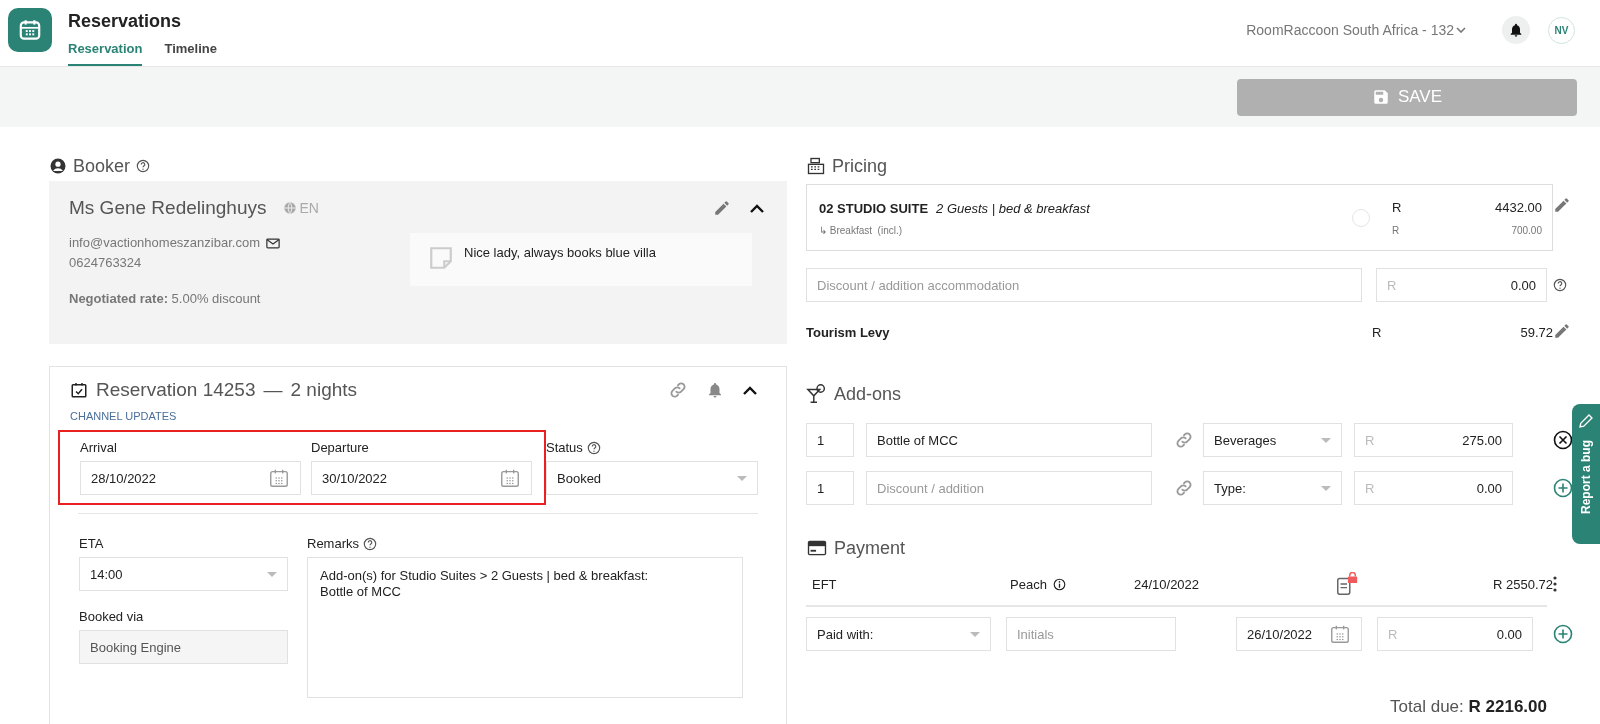 The image size is (1600, 724). I want to click on addon-name-field: Bottle of MCC, so click(1009, 440).